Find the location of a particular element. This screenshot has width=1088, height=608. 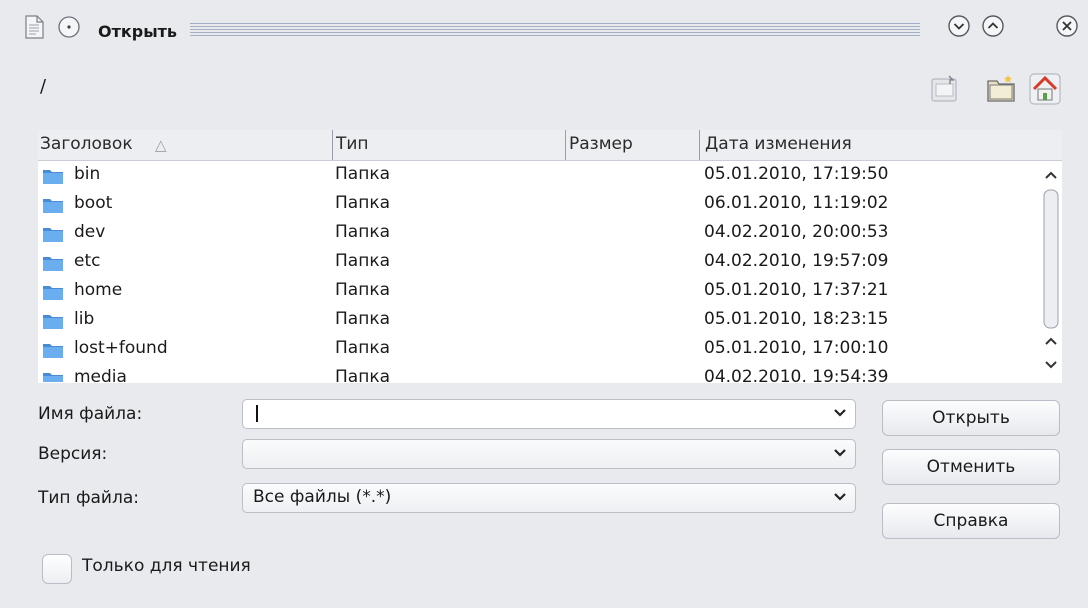

filetype-label: Тип файла: is located at coordinates (88, 498).